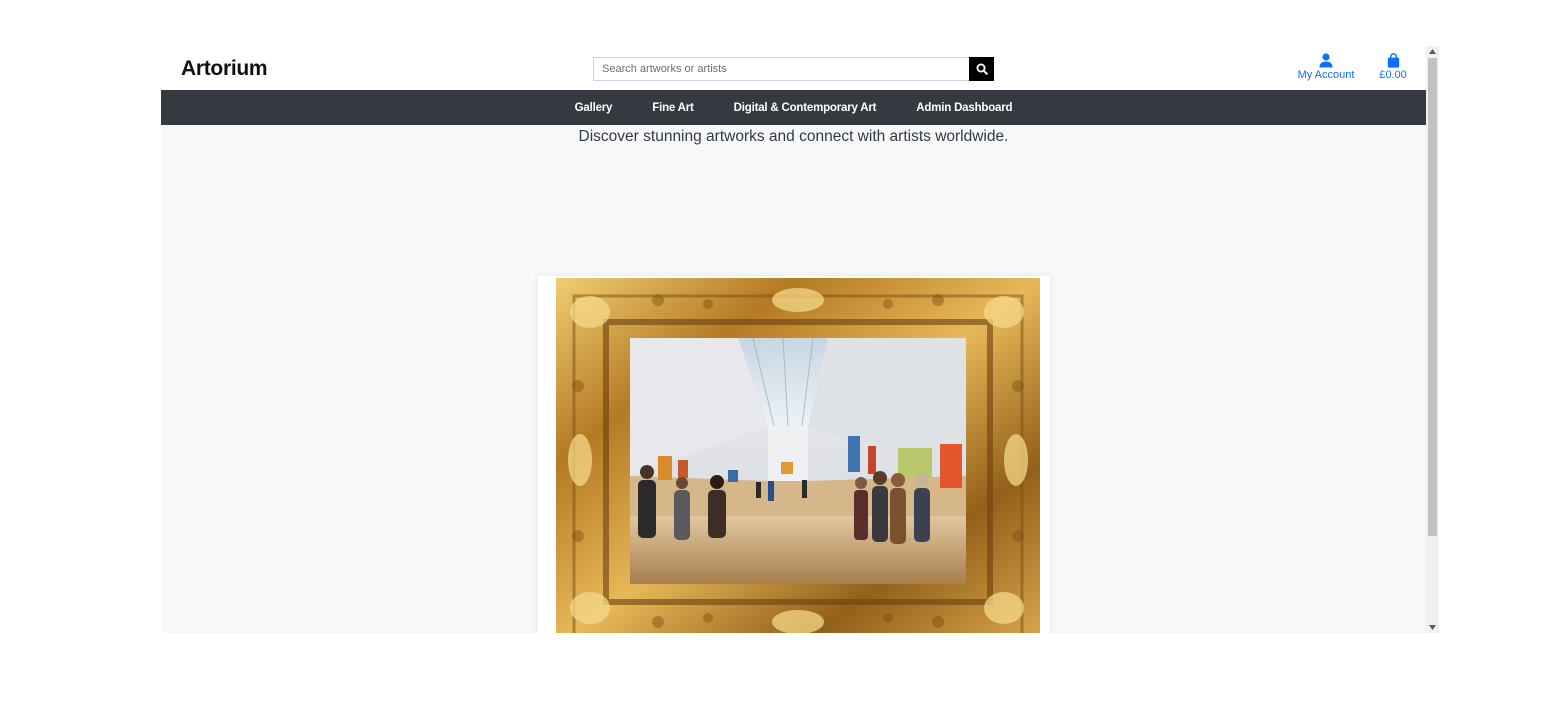 This screenshot has width=1544, height=722. I want to click on my-account-link: My Account, so click(1326, 66).